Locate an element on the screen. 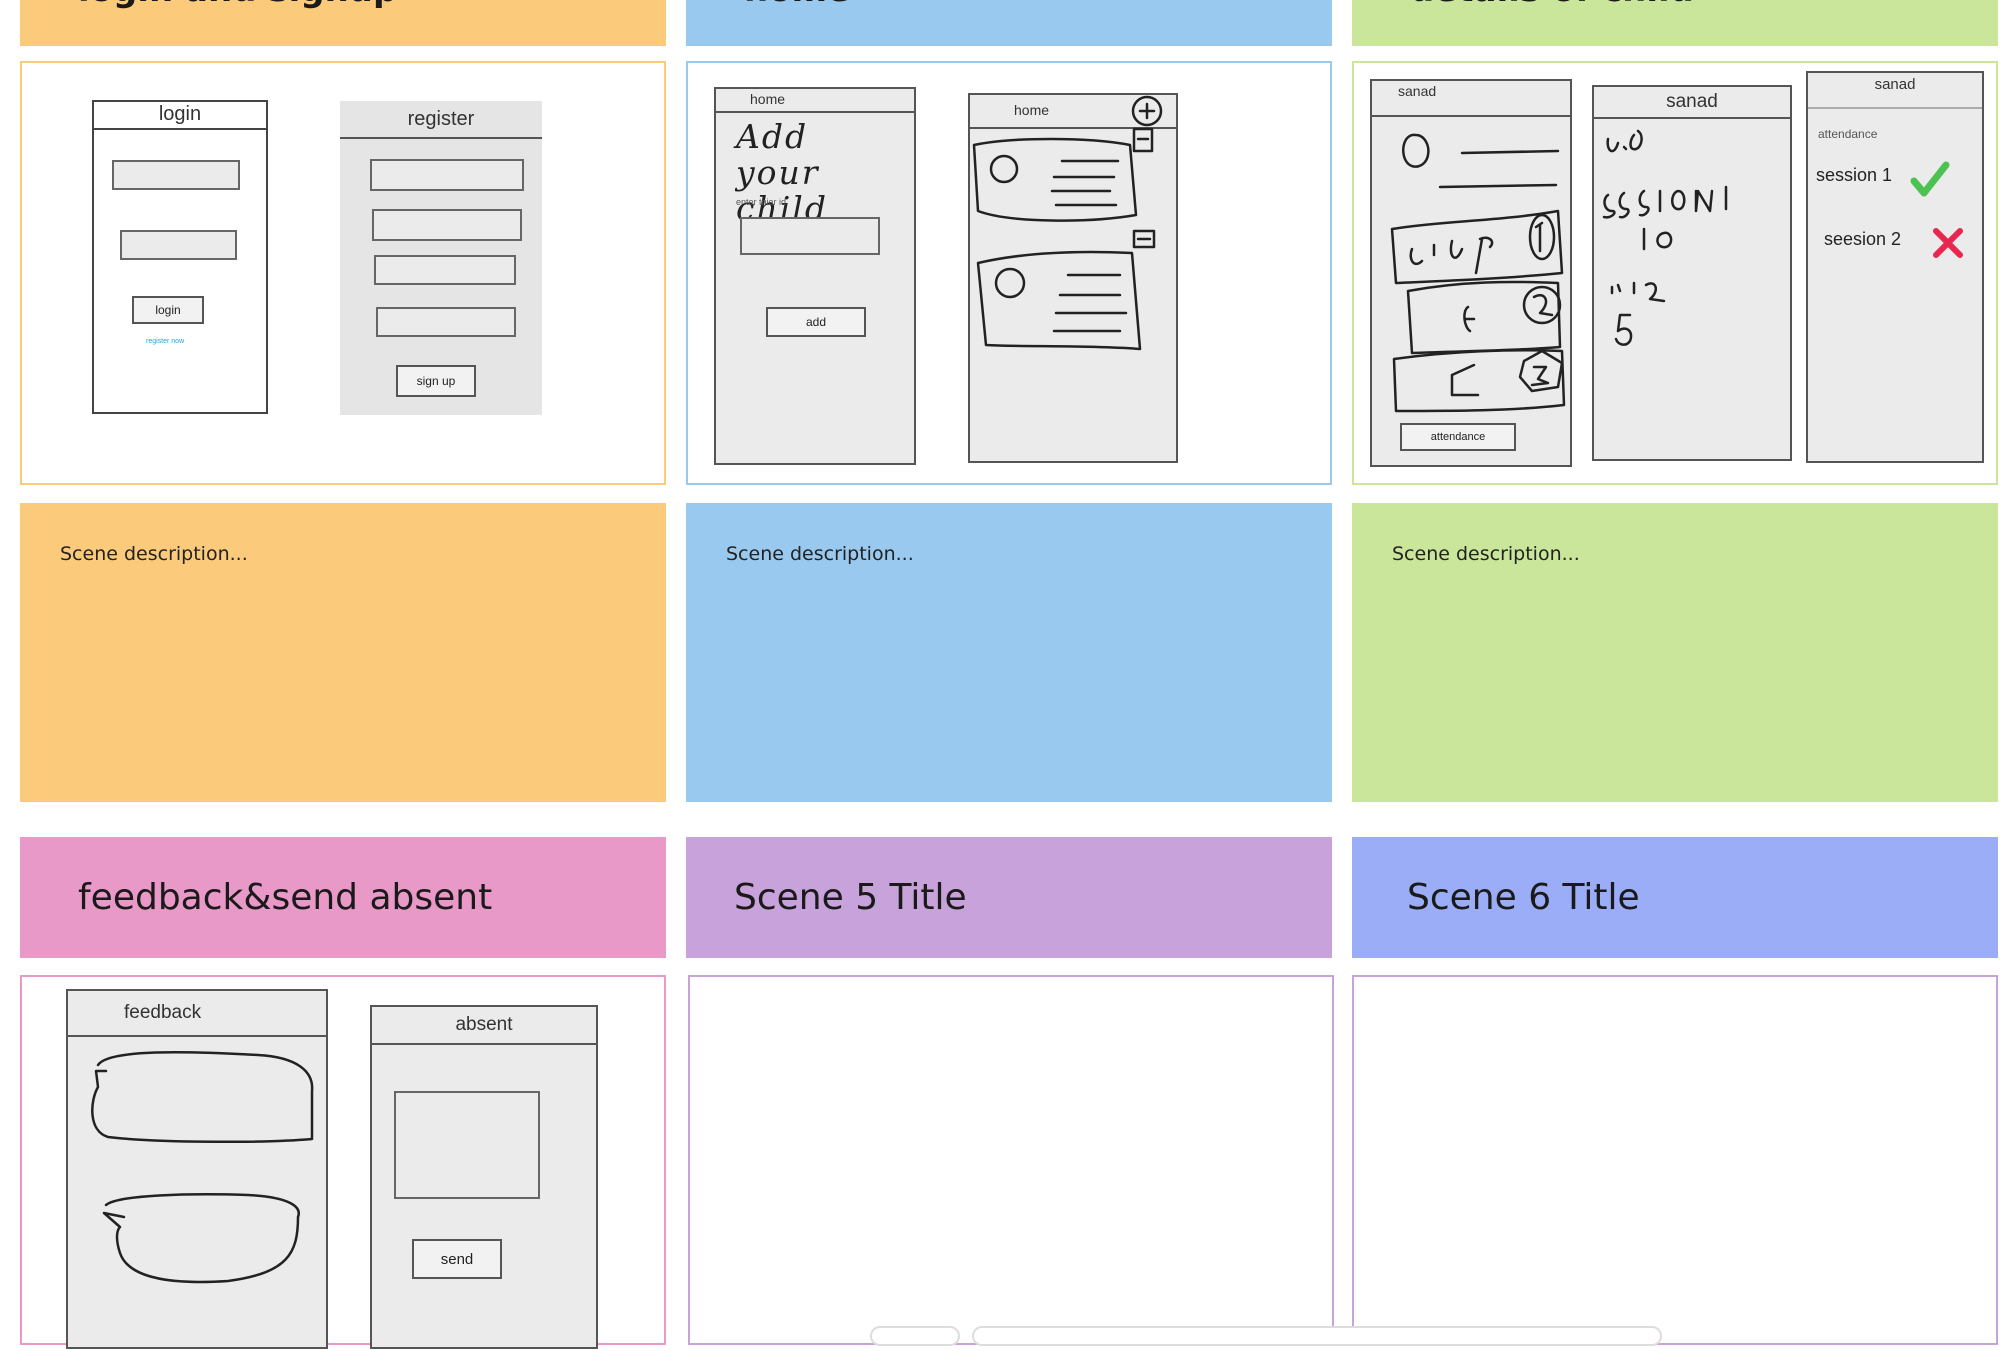 This screenshot has height=1351, width=2000. absence-reason-field is located at coordinates (467, 1145).